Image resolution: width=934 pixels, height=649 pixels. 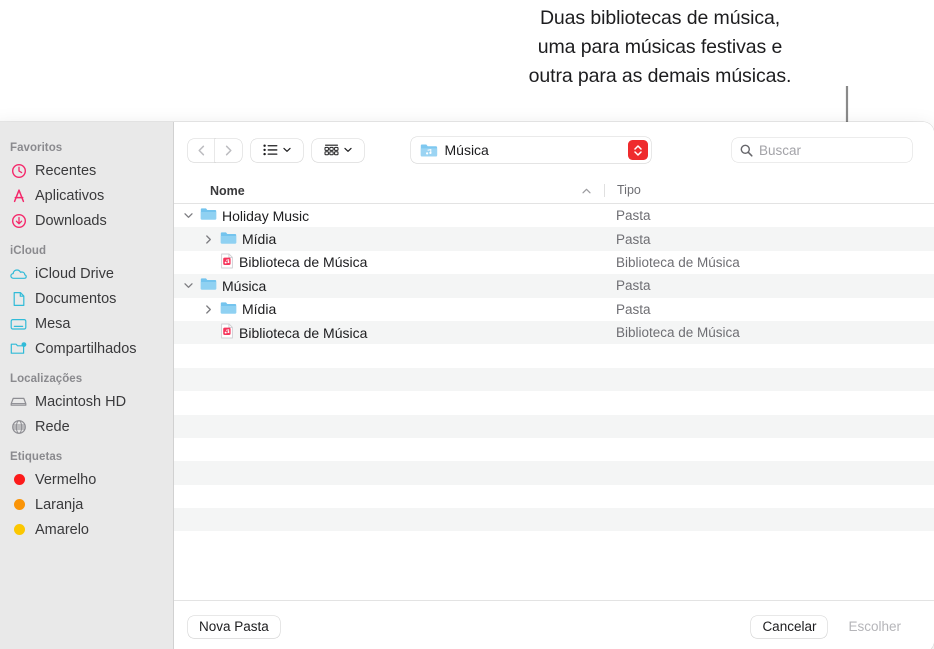 What do you see at coordinates (71, 220) in the screenshot?
I see `sidebar-item-label: Downloads` at bounding box center [71, 220].